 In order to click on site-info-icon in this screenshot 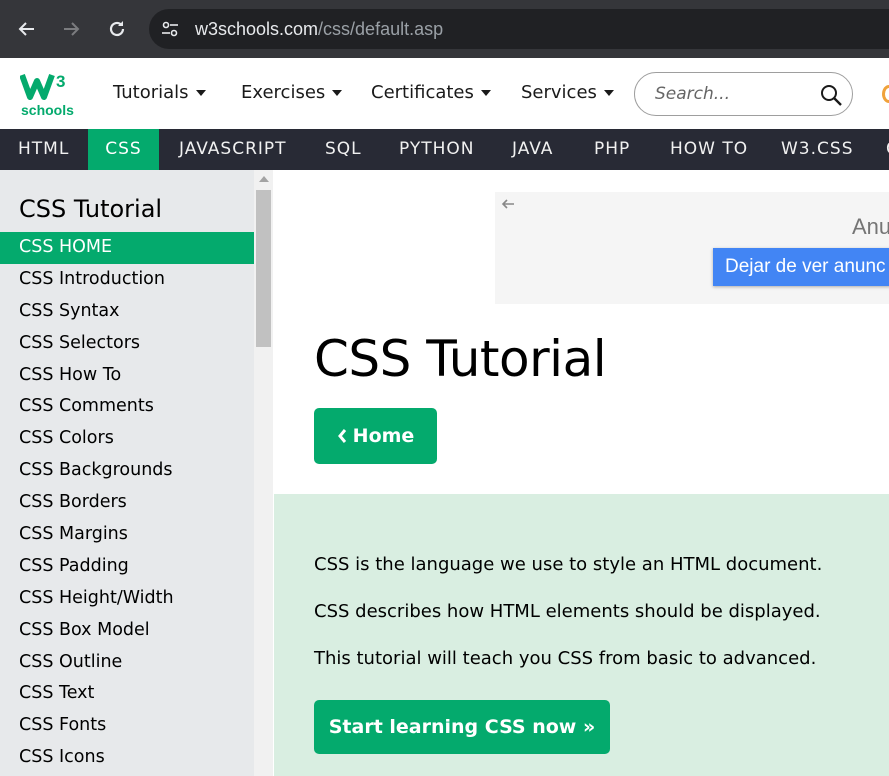, I will do `click(170, 29)`.